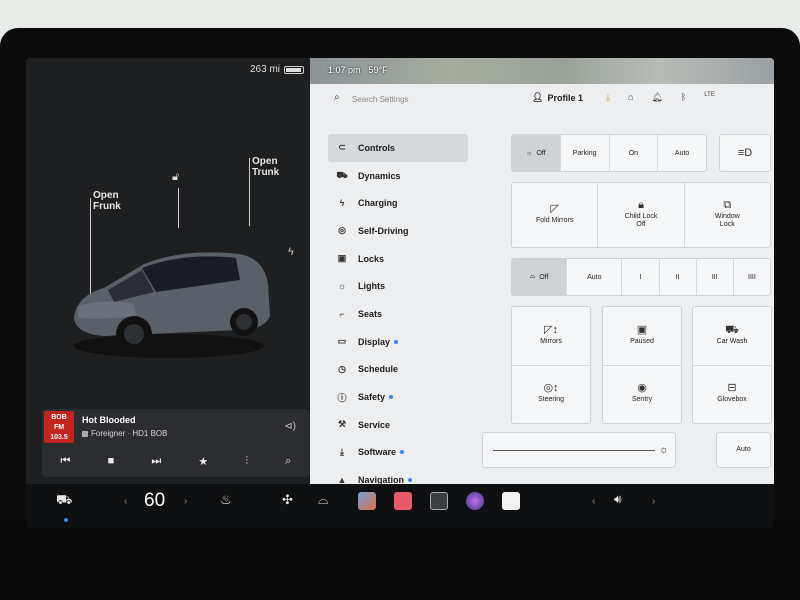  I want to click on profile-button: 👤︎ Profile 1, so click(557, 97).